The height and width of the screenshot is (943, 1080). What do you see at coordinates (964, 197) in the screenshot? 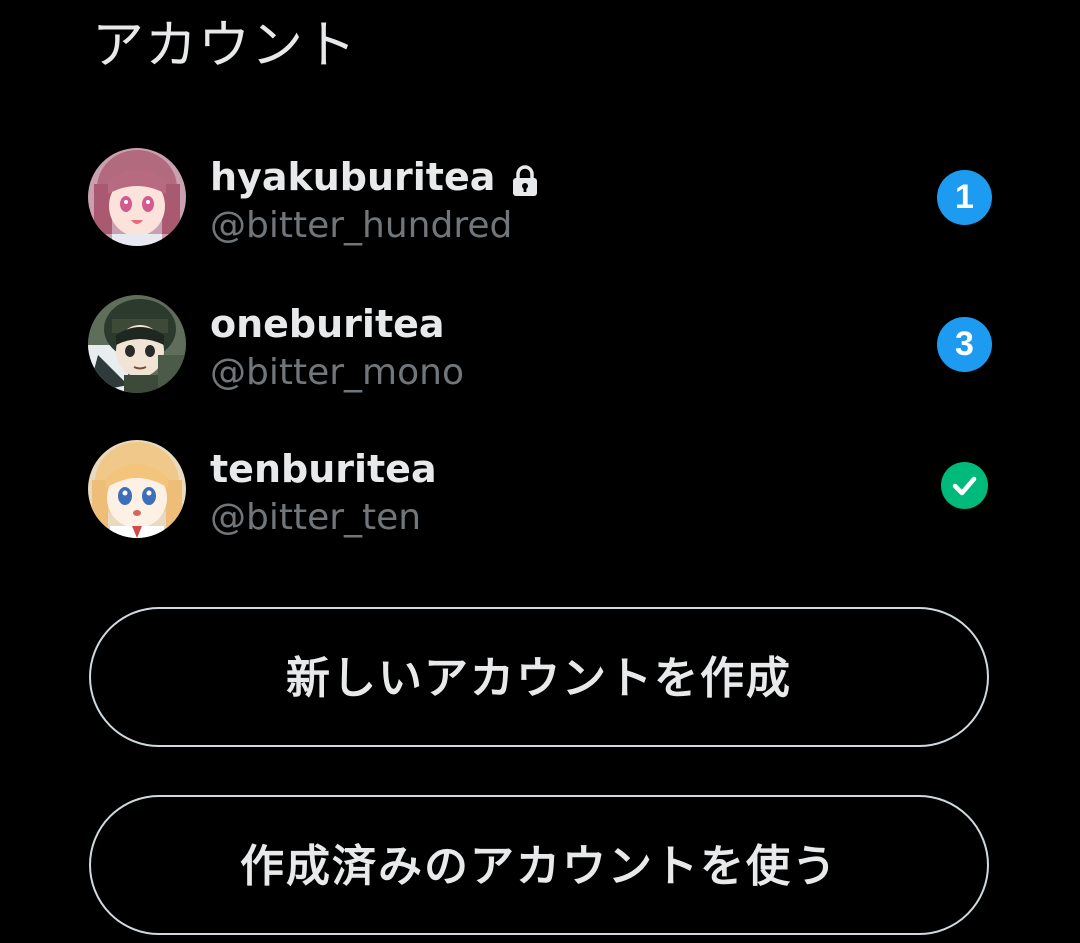
I see `notification-count-badge: 1` at bounding box center [964, 197].